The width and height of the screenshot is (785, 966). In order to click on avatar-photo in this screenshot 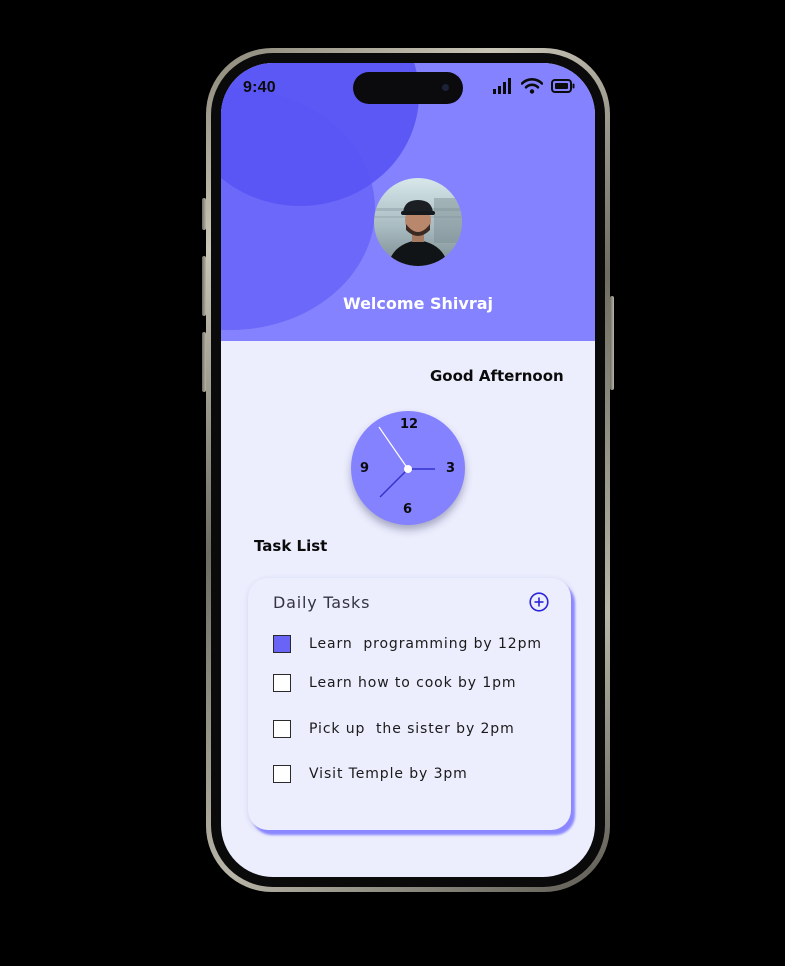, I will do `click(418, 222)`.